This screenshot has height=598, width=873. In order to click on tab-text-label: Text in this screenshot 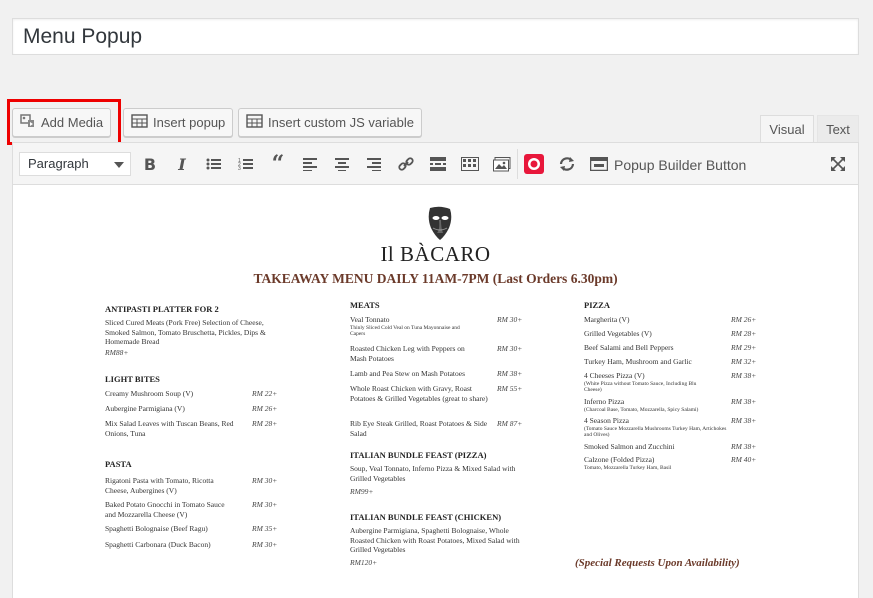, I will do `click(838, 129)`.